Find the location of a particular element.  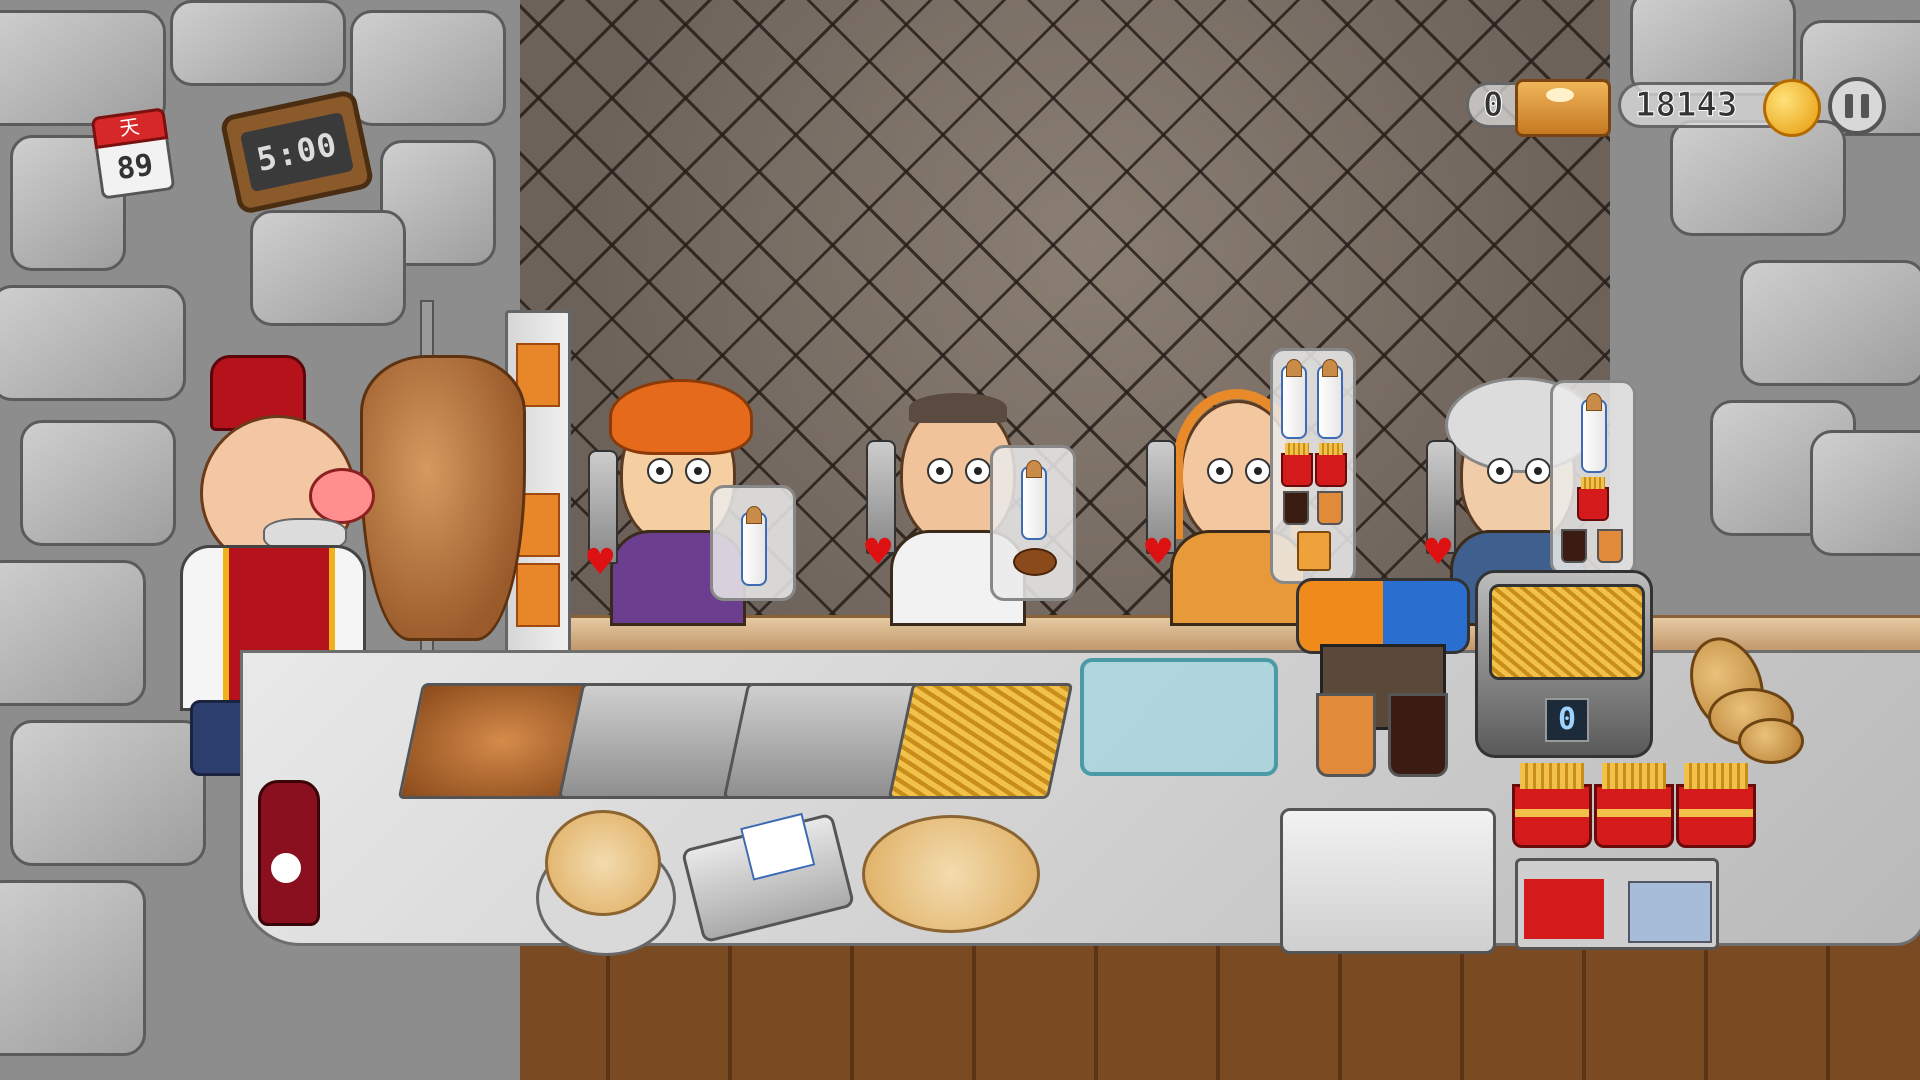

customer-1: ♥ is located at coordinates (690, 502).